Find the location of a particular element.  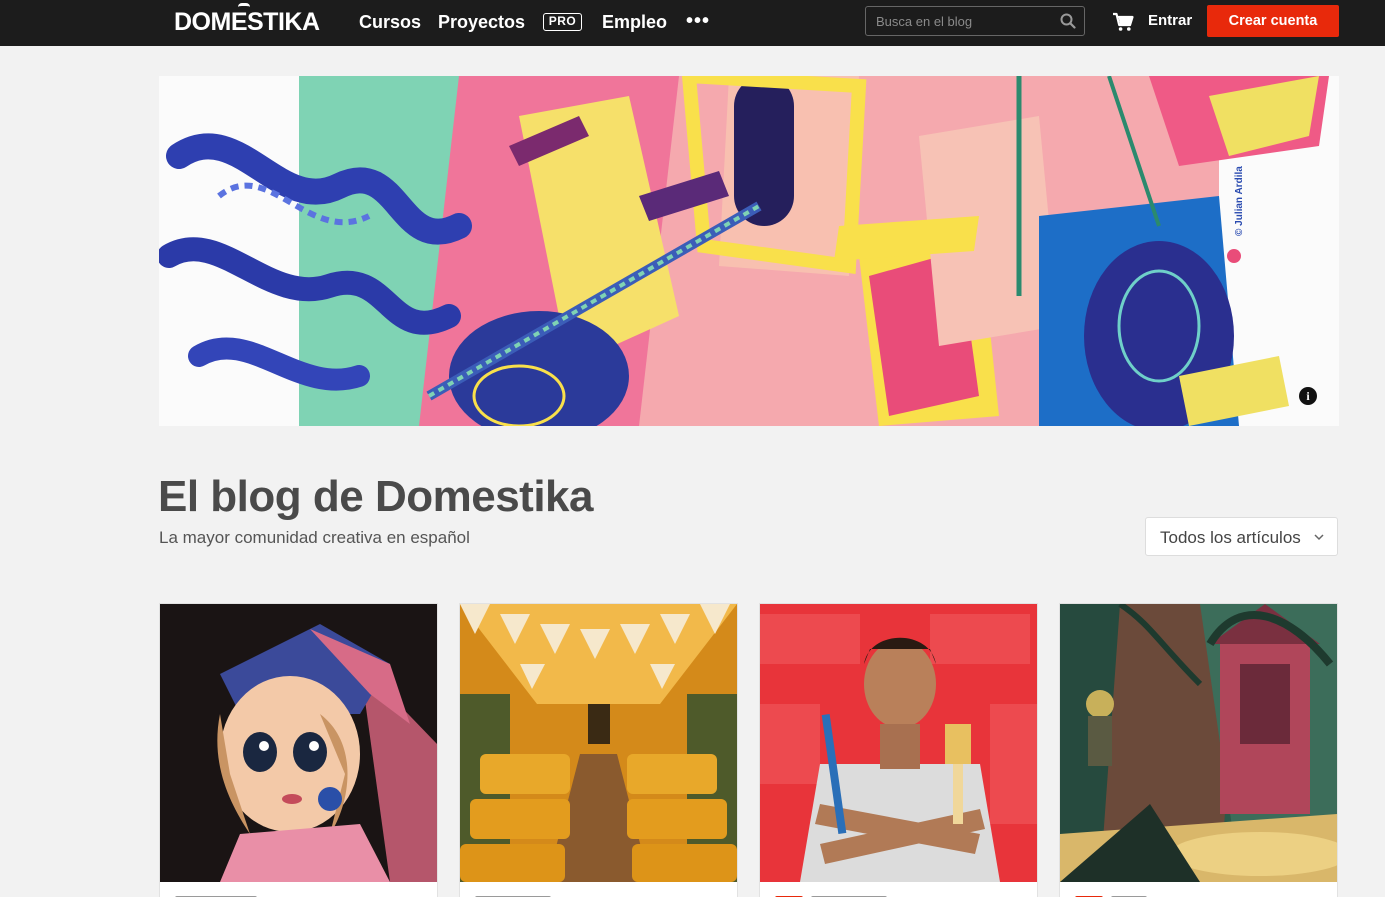

article-filter-dropdown: Todos los artículos is located at coordinates (1241, 536).